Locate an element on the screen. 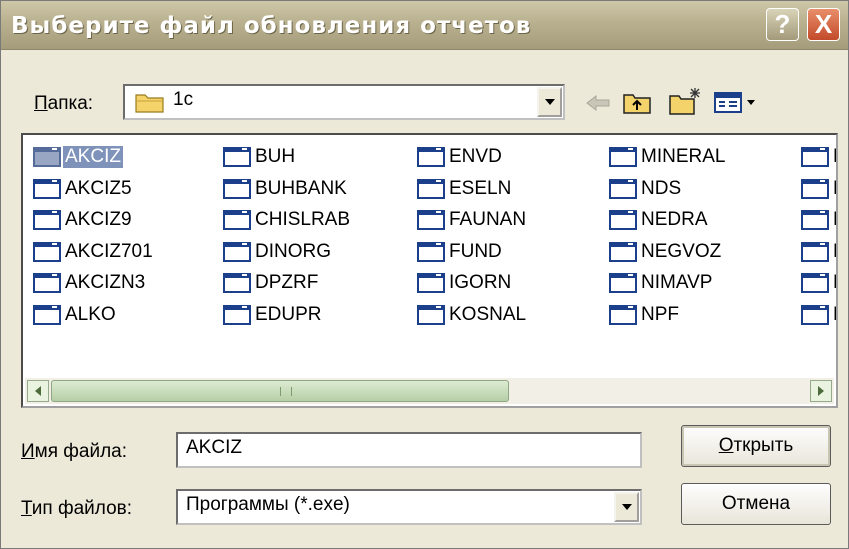 The width and height of the screenshot is (849, 549). scrollbar-grip is located at coordinates (286, 391).